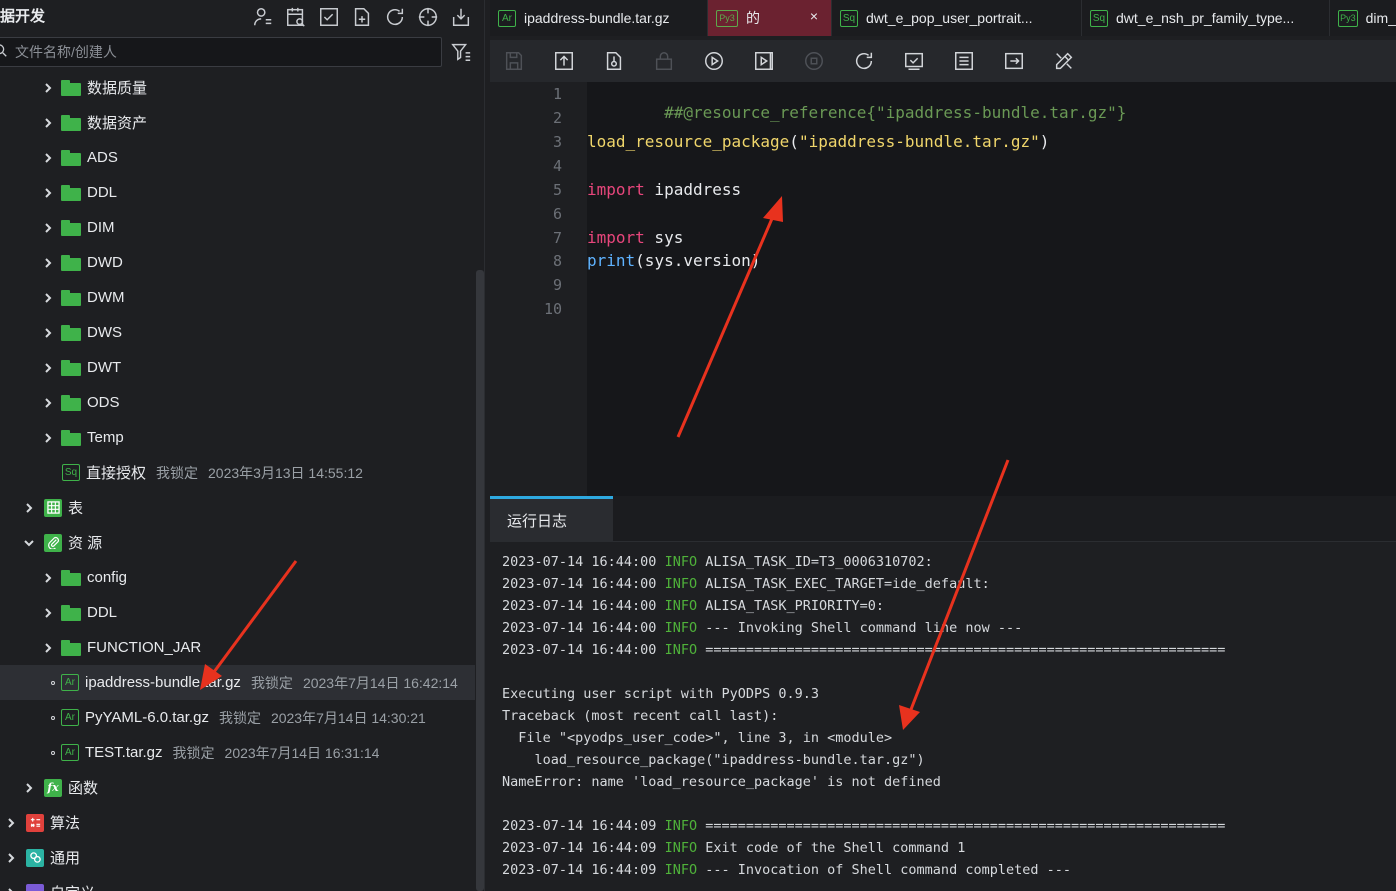  Describe the element at coordinates (616, 237) in the screenshot. I see `code-keyword: import` at that location.